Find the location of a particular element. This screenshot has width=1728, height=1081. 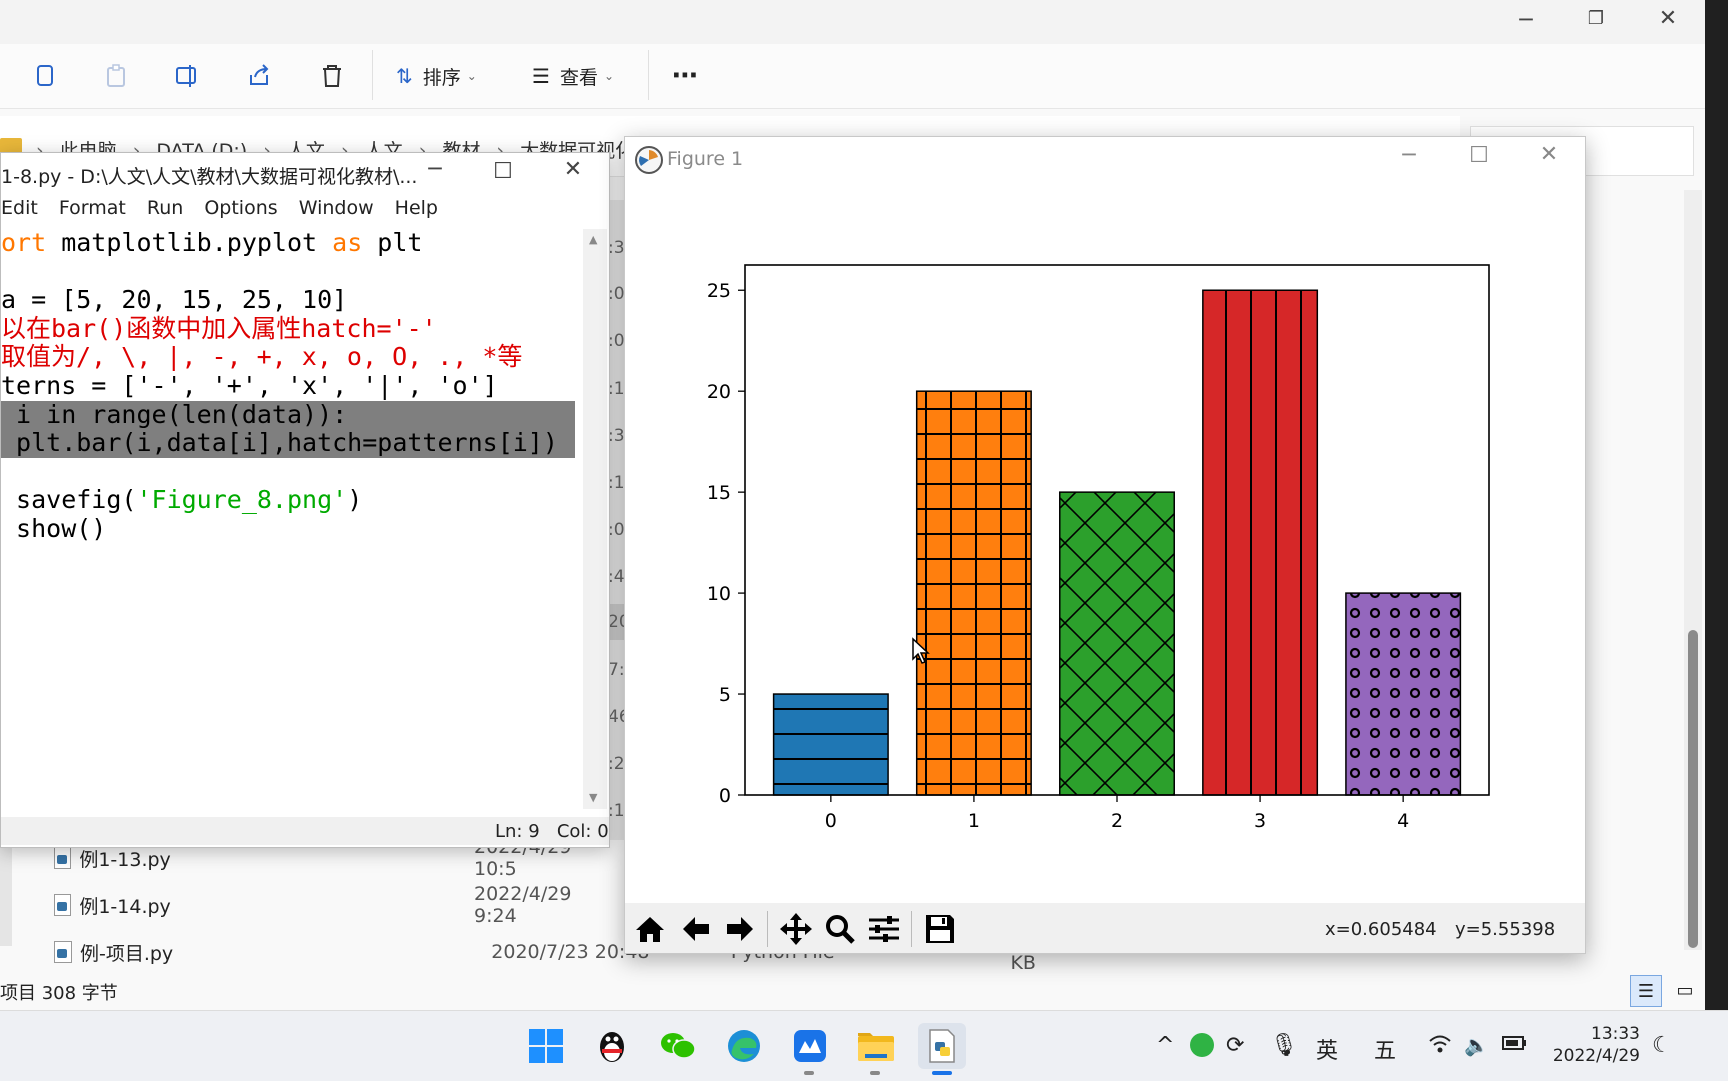

x-tick-label: 1 is located at coordinates (974, 821).